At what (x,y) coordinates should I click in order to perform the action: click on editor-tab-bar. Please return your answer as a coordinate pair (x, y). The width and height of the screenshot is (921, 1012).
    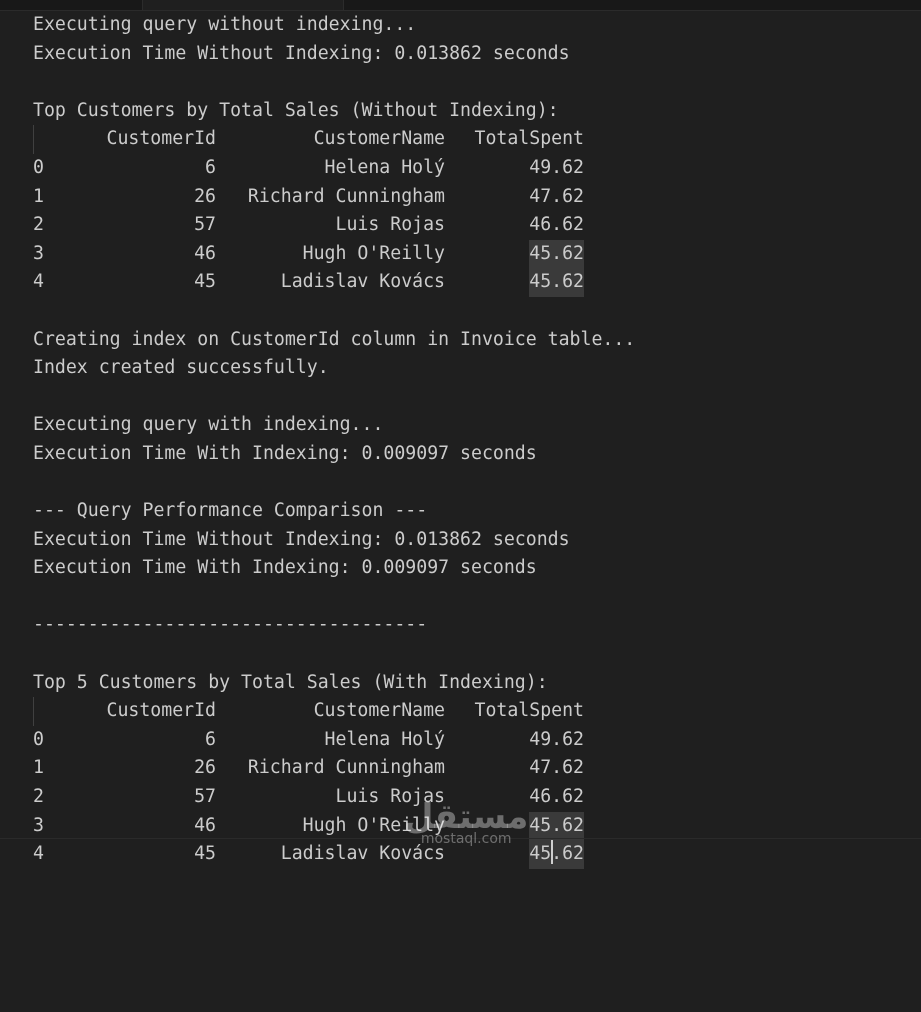
    Looking at the image, I should click on (460, 5).